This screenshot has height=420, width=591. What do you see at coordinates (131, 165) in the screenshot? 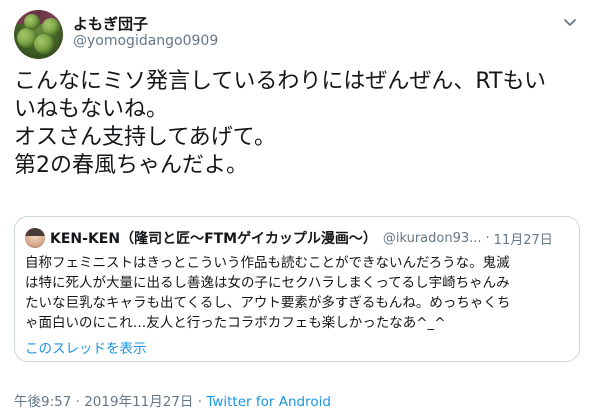
I see `tweet-text-line: 第2の春風ちゃんだよ。` at bounding box center [131, 165].